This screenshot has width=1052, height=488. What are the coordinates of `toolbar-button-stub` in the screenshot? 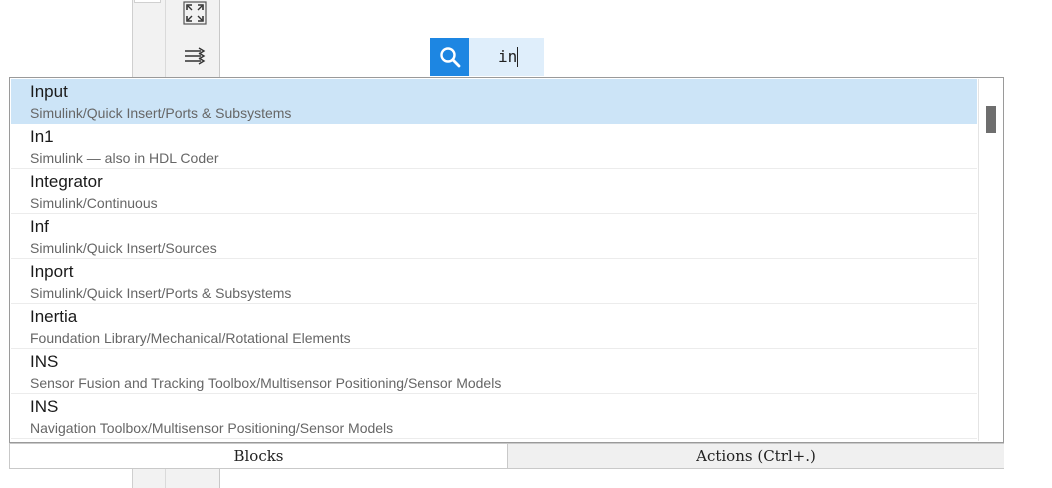 It's located at (147, 1).